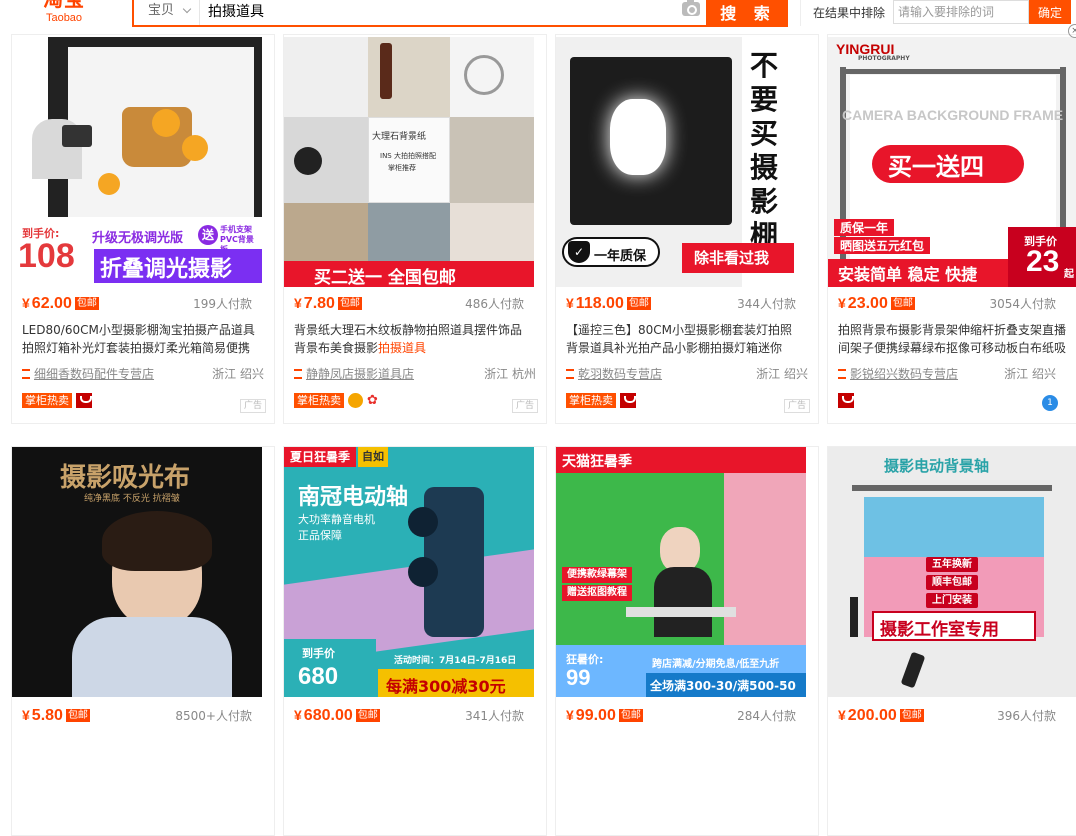 The height and width of the screenshot is (836, 1076). What do you see at coordinates (355, 400) in the screenshot?
I see `gold-seller-icon` at bounding box center [355, 400].